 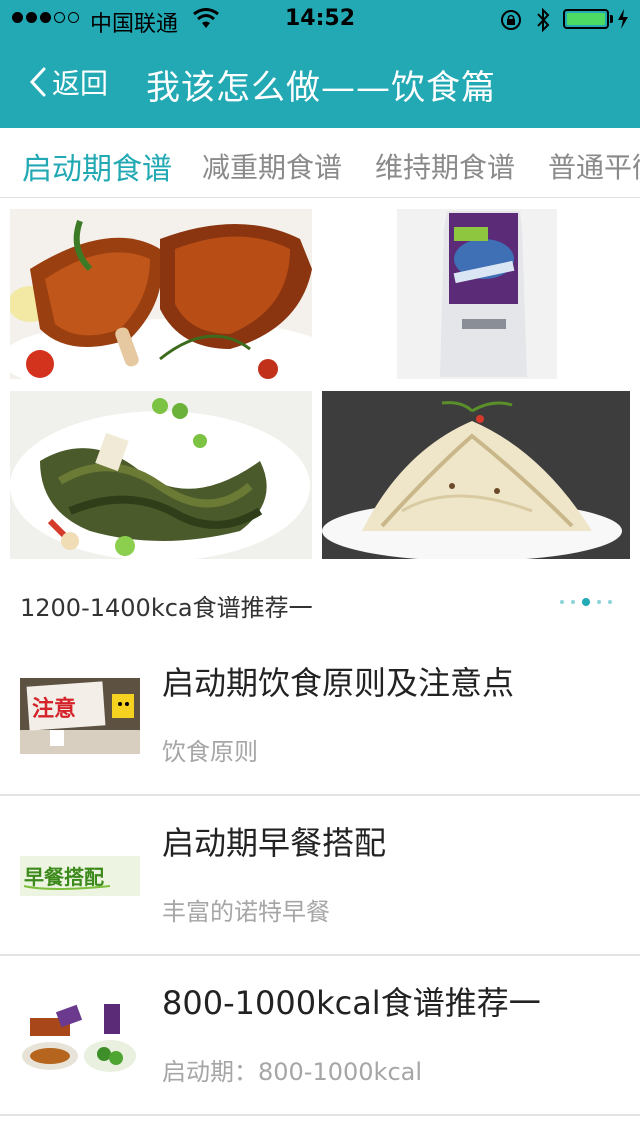 I want to click on navigation-bar: 返回 我该怎么做——饮食篇, so click(x=320, y=84).